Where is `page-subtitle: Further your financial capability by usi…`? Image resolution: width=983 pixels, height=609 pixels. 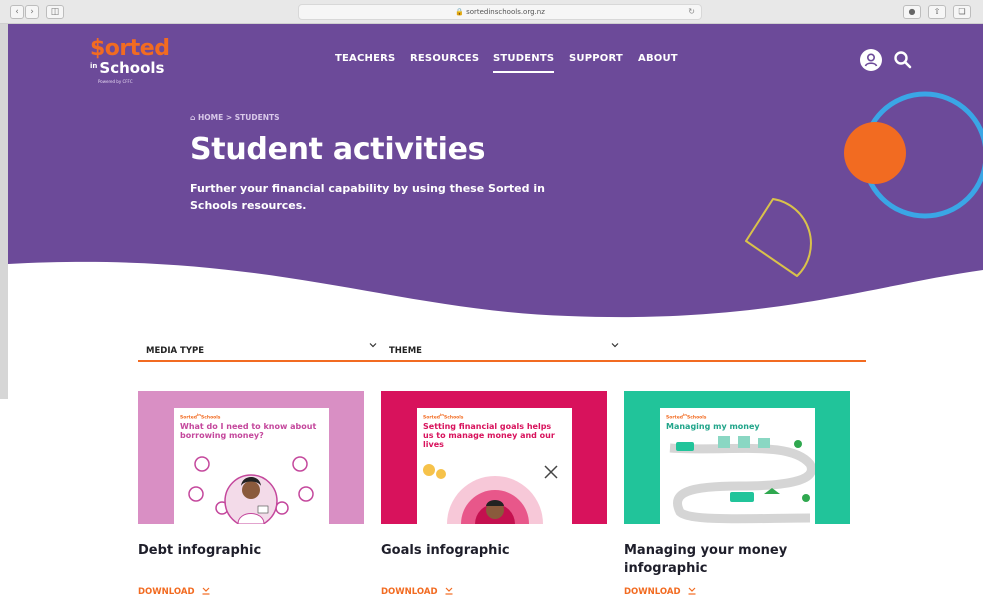 page-subtitle: Further your financial capability by usi… is located at coordinates (367, 197).